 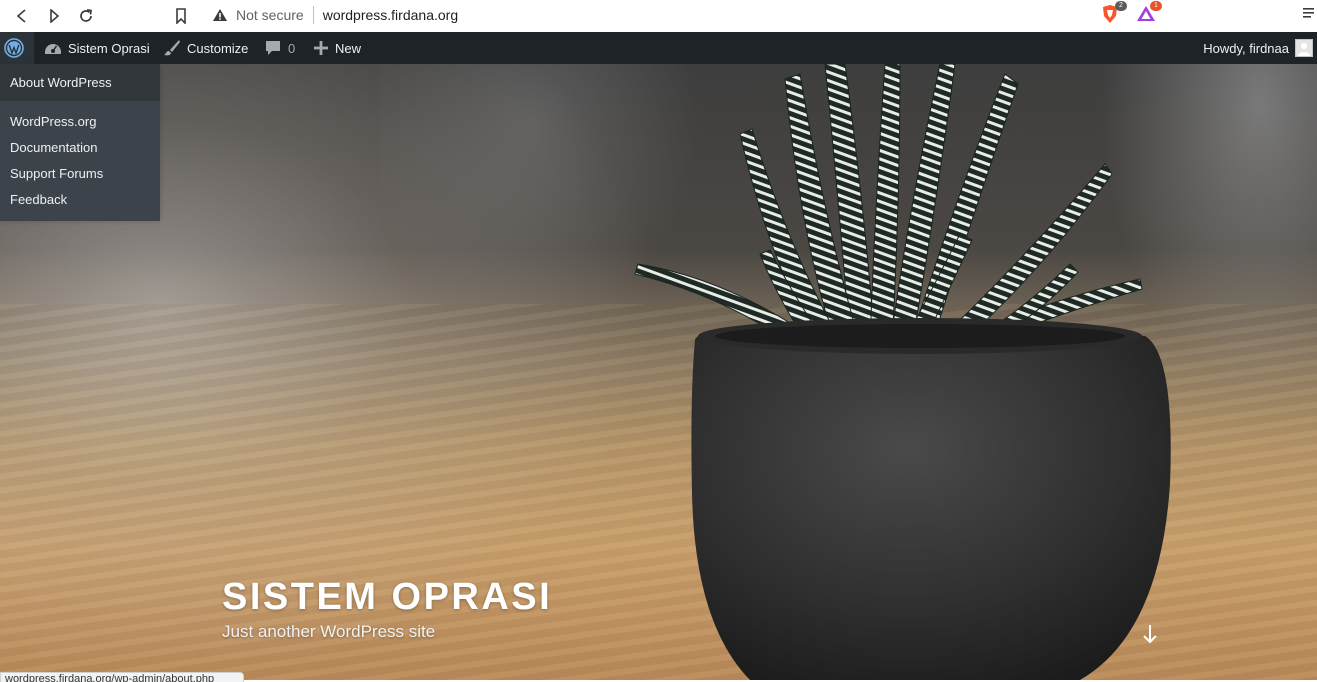 I want to click on about-wordpress-link: About WordPress, so click(x=80, y=82).